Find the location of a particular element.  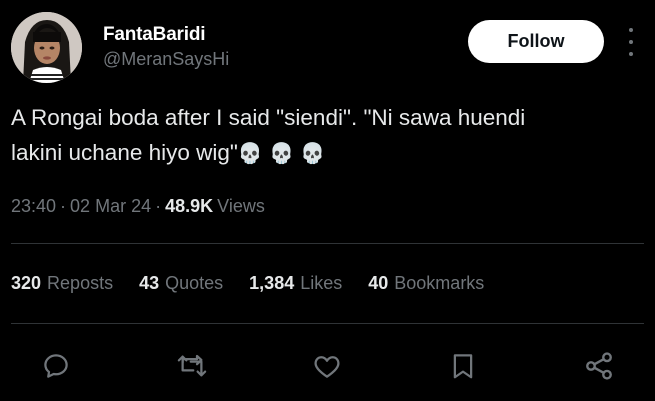

views-label: Views is located at coordinates (241, 206).